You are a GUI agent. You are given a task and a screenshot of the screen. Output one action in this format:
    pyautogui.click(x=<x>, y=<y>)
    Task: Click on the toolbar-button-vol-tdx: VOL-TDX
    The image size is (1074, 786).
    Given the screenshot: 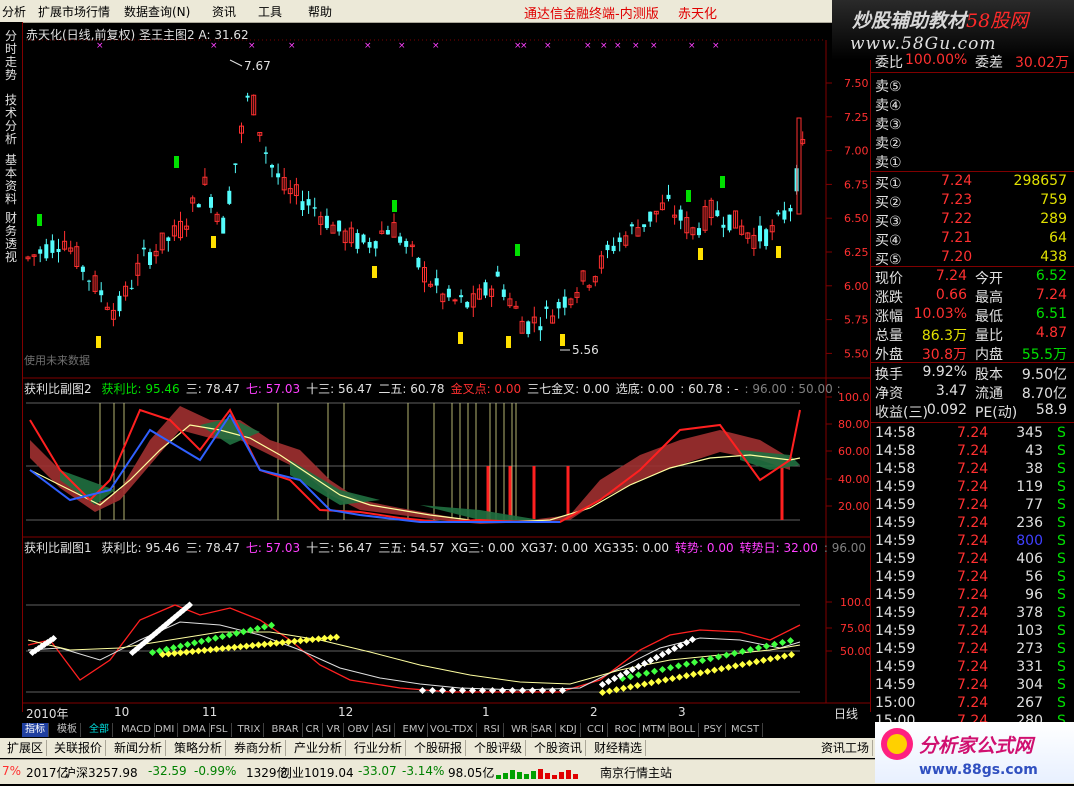 What is the action you would take?
    pyautogui.click(x=452, y=730)
    